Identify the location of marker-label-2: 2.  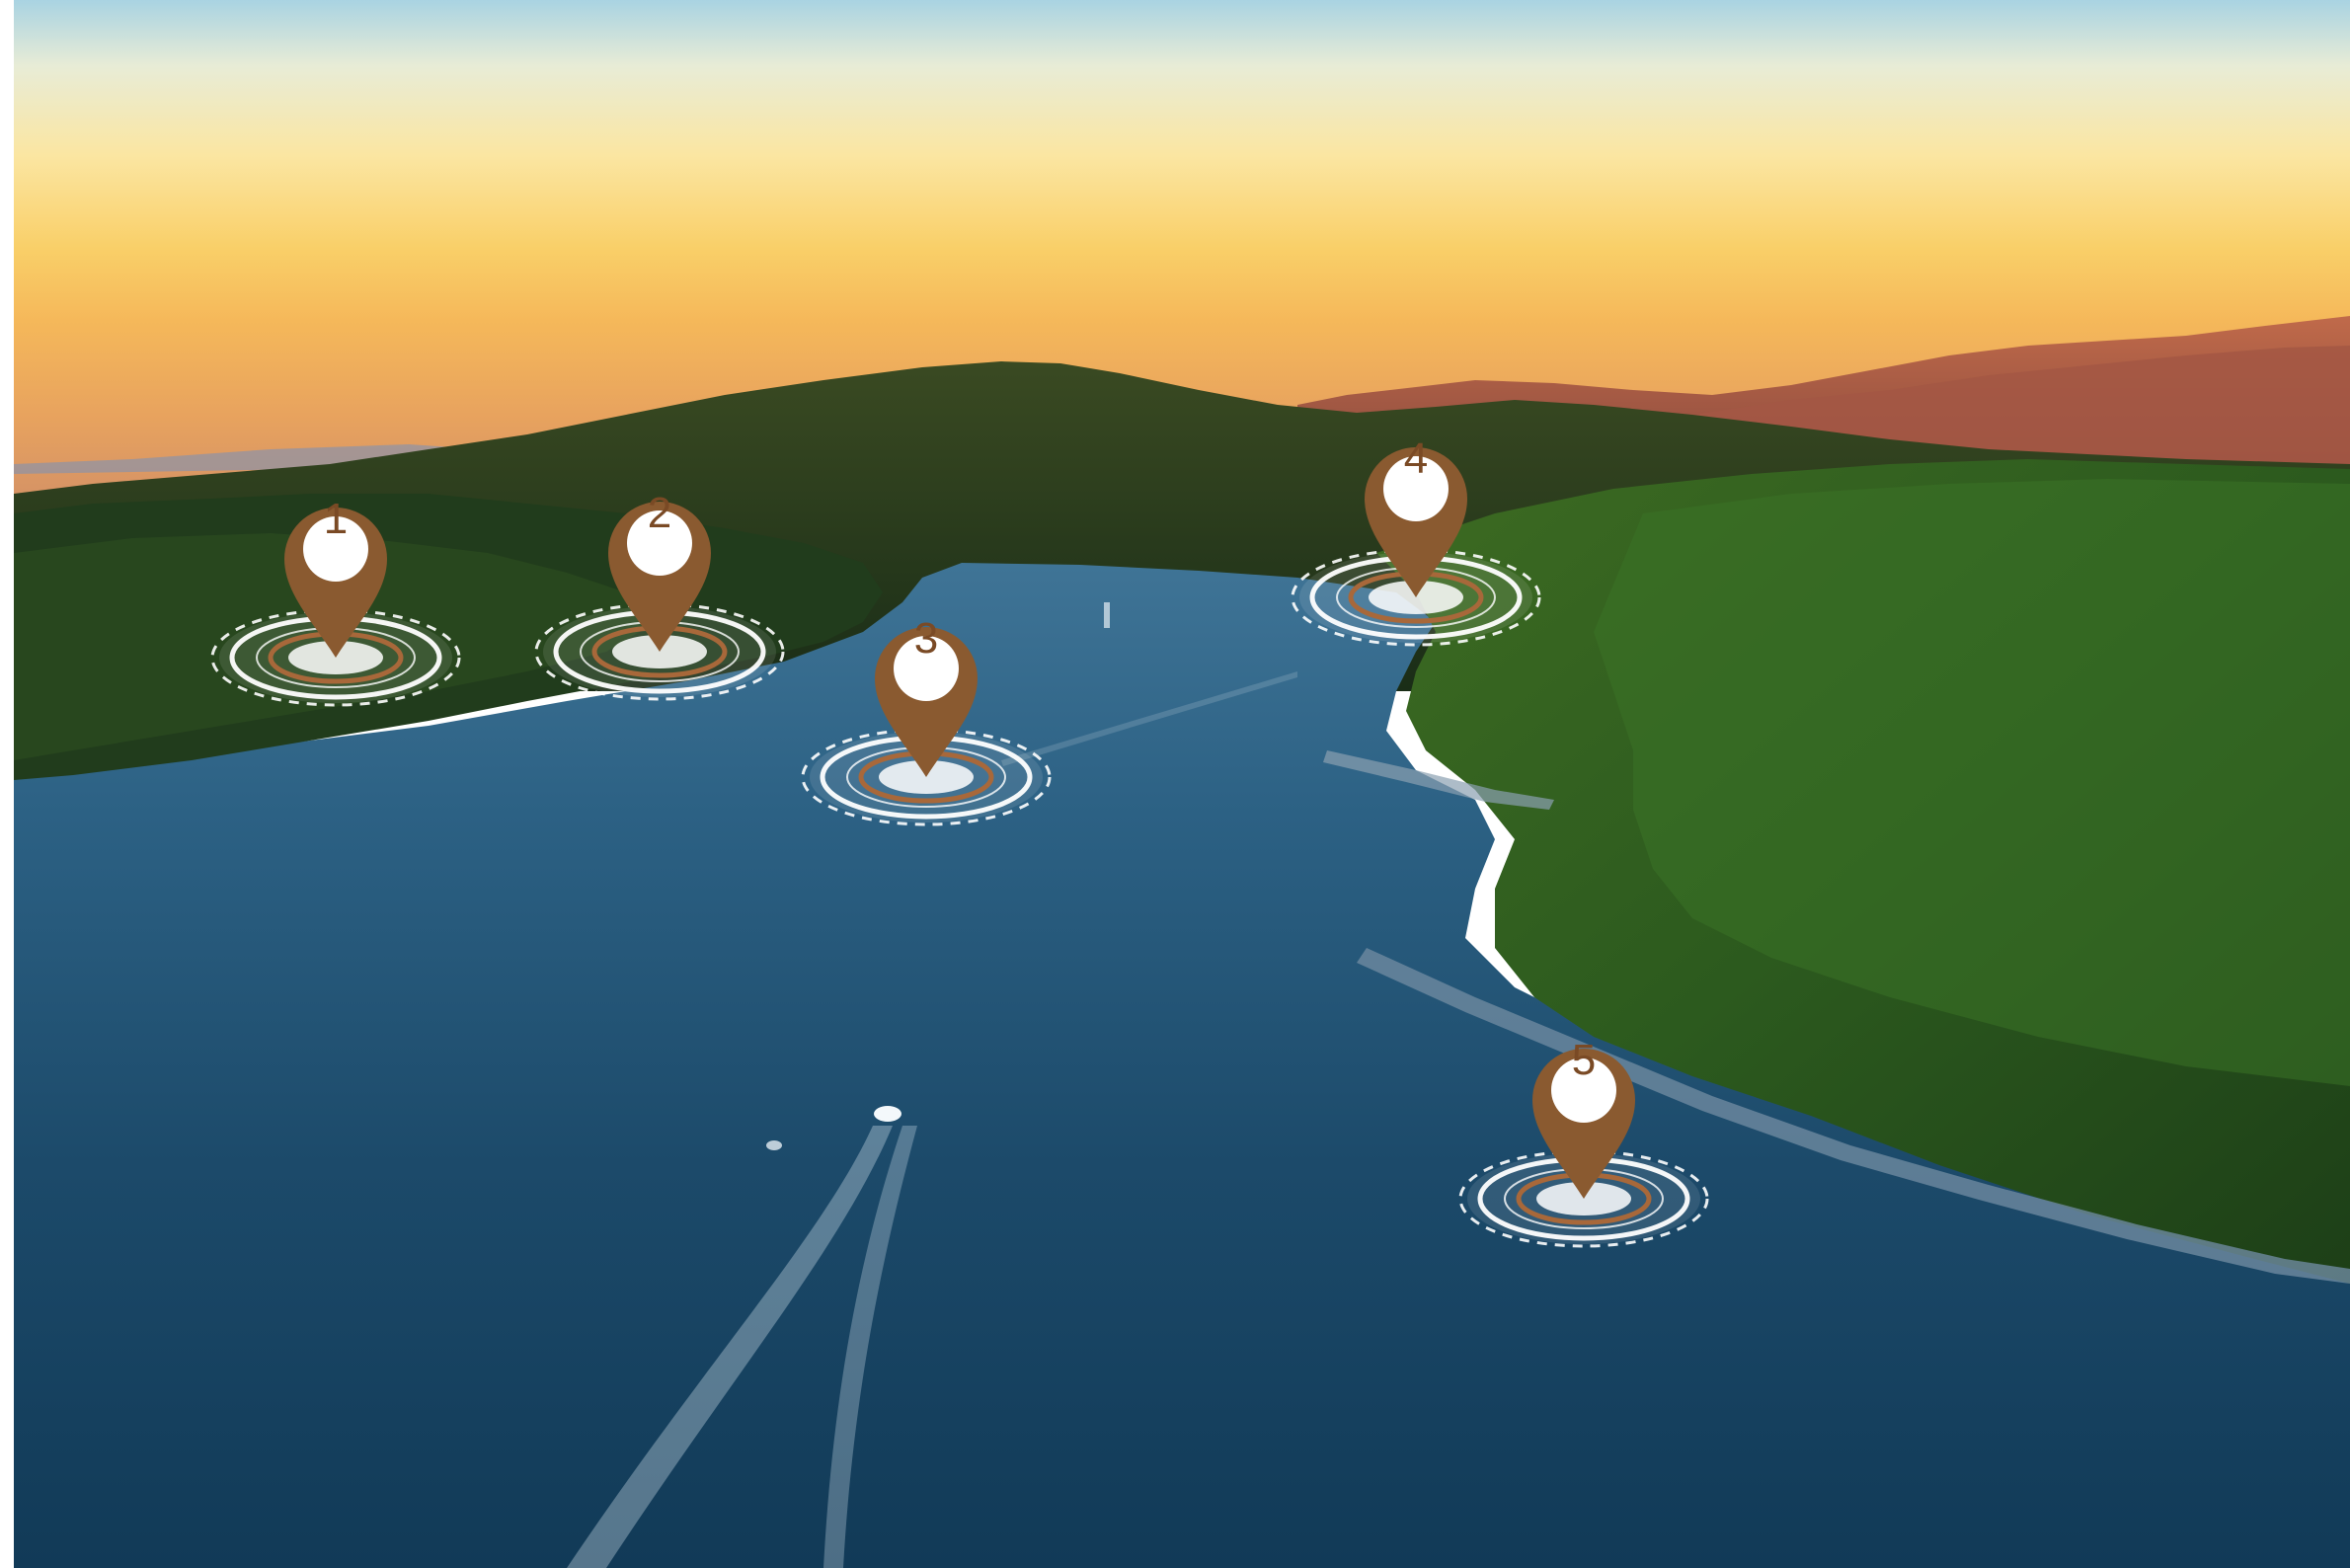
(659, 513).